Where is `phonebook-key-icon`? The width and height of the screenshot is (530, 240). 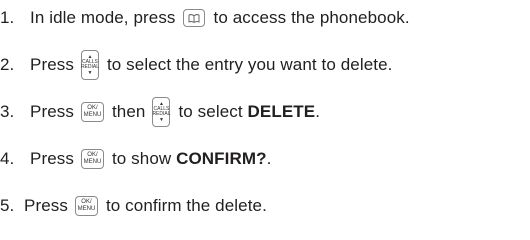
phonebook-key-icon is located at coordinates (193, 18).